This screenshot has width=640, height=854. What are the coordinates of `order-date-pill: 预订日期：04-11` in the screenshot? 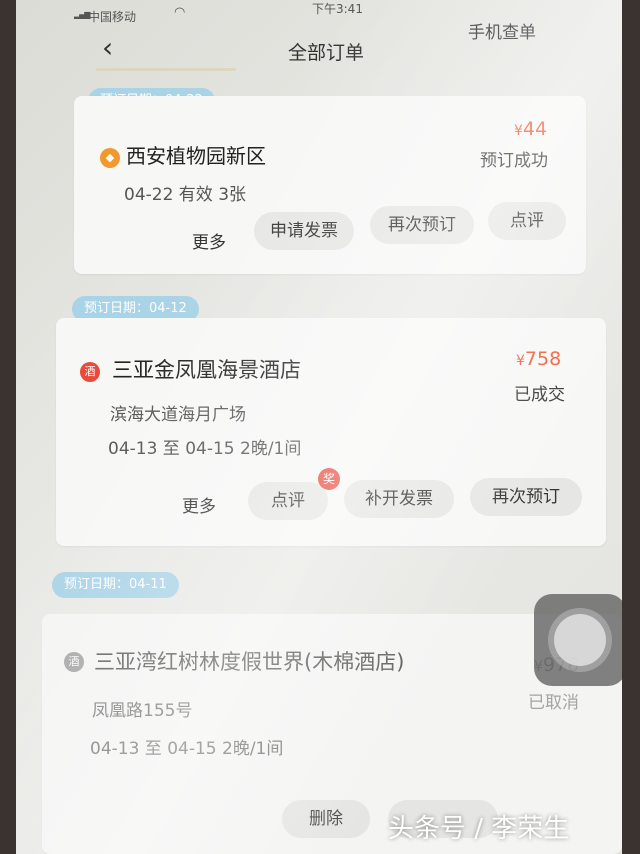 It's located at (115, 585).